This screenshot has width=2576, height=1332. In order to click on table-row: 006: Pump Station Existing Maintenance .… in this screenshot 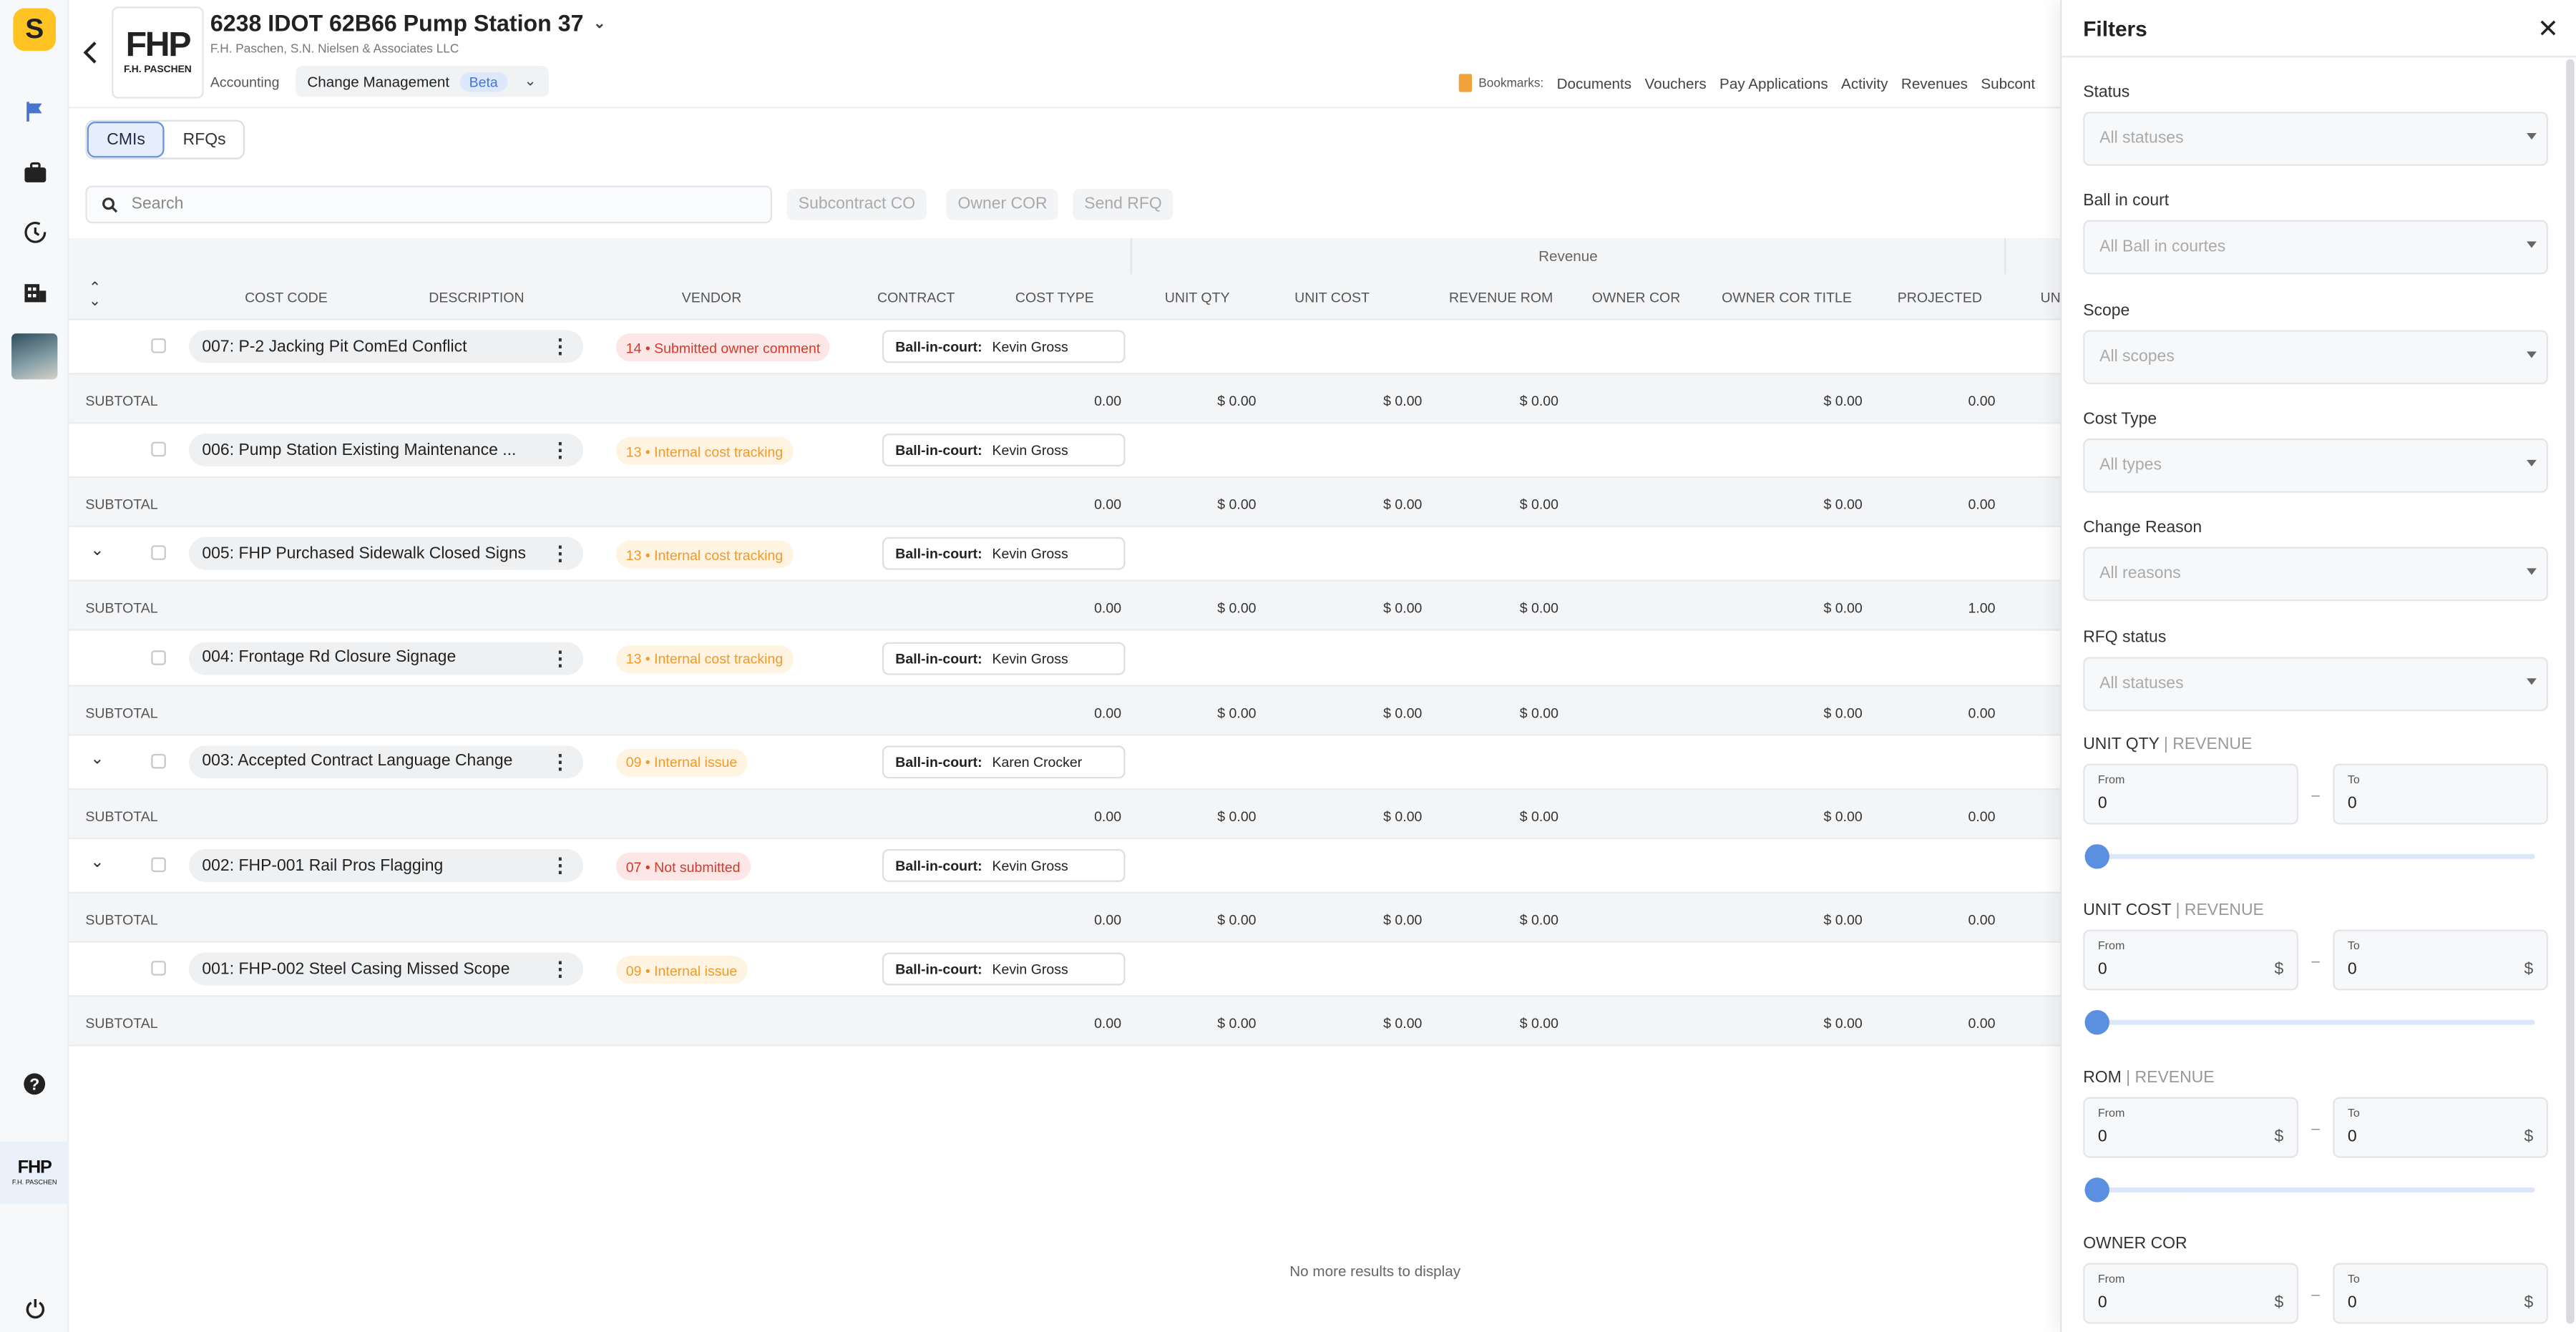, I will do `click(1065, 450)`.